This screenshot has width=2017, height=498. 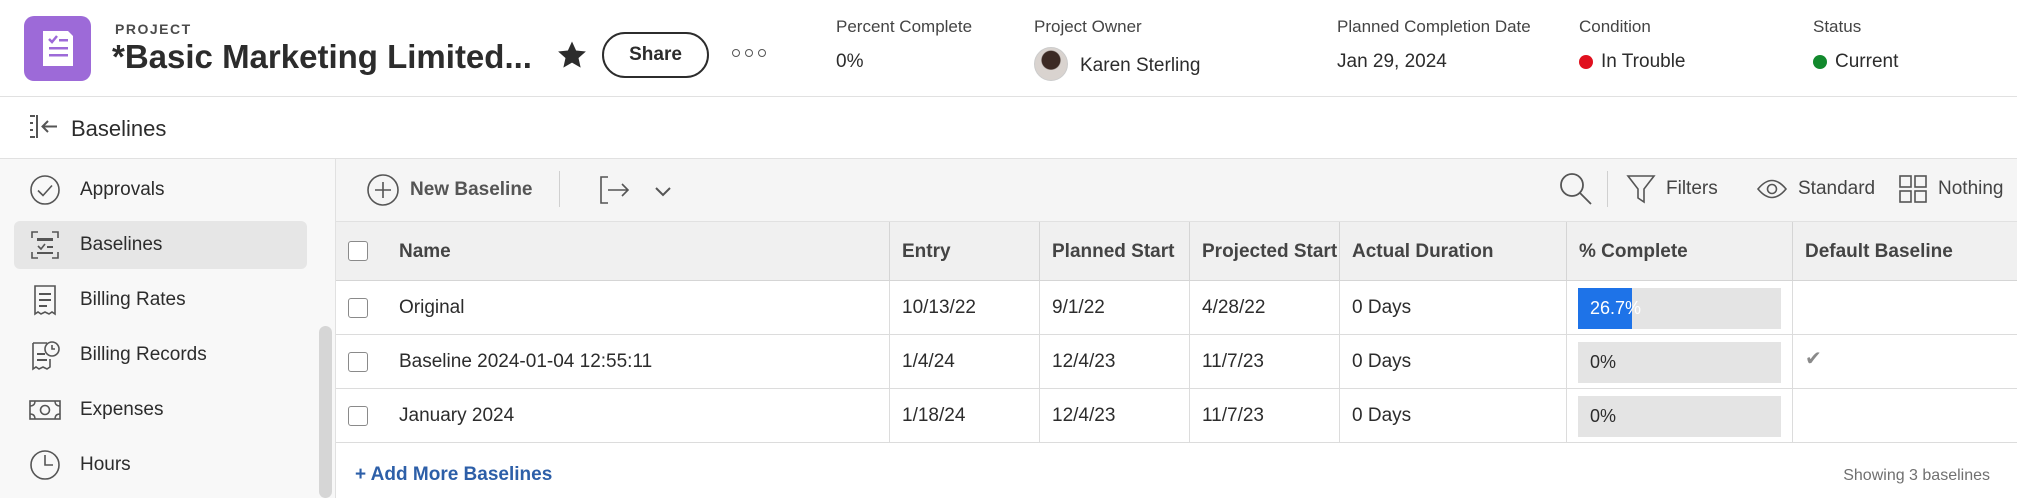 I want to click on project-owner-value: Karen Sterling, so click(x=1140, y=66).